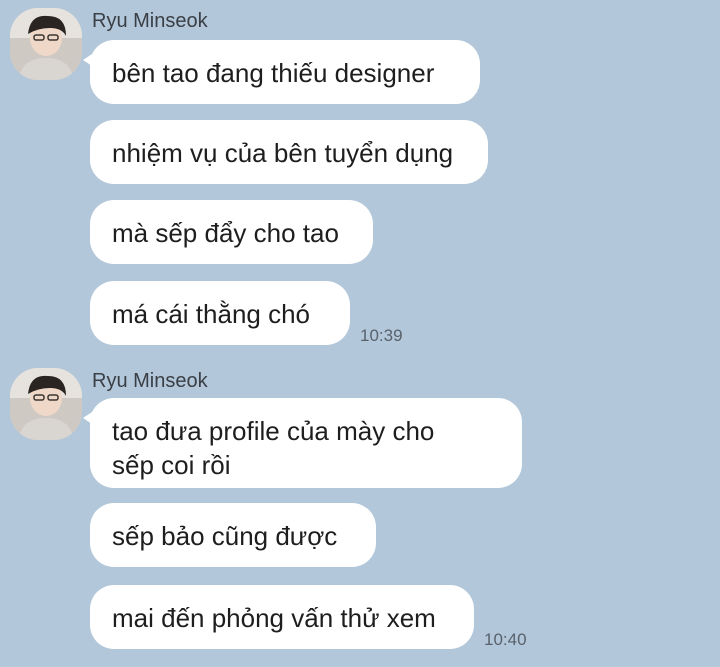  What do you see at coordinates (282, 617) in the screenshot?
I see `message-bubble: mai đến phỏng vấn thử xem` at bounding box center [282, 617].